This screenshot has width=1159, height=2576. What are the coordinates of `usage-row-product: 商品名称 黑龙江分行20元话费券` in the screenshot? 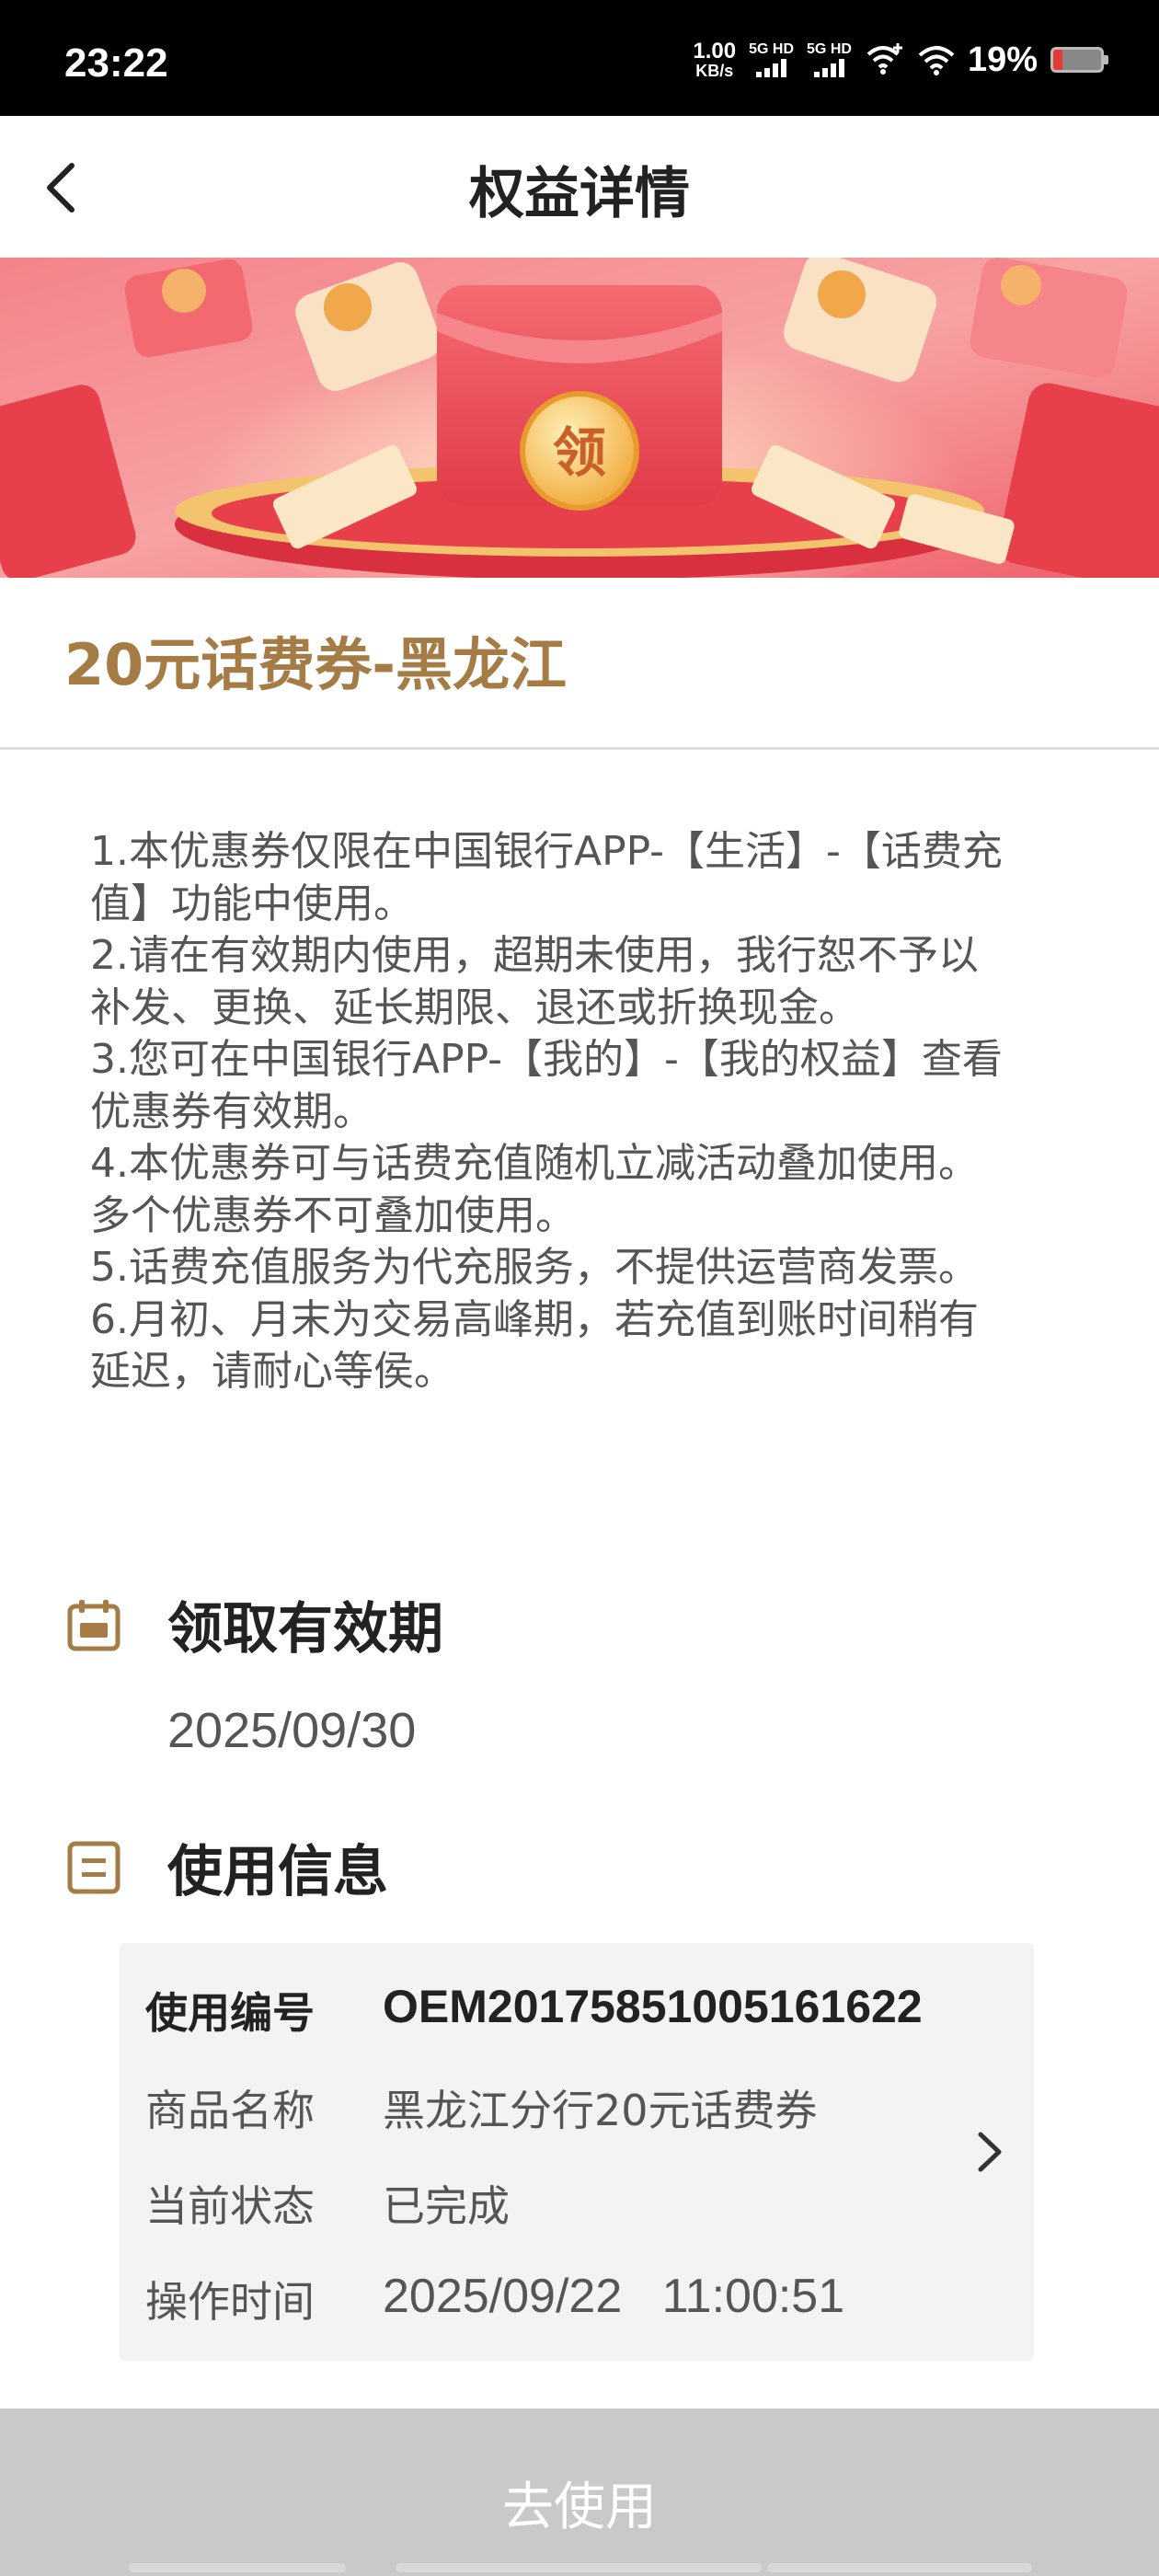 It's located at (481, 2107).